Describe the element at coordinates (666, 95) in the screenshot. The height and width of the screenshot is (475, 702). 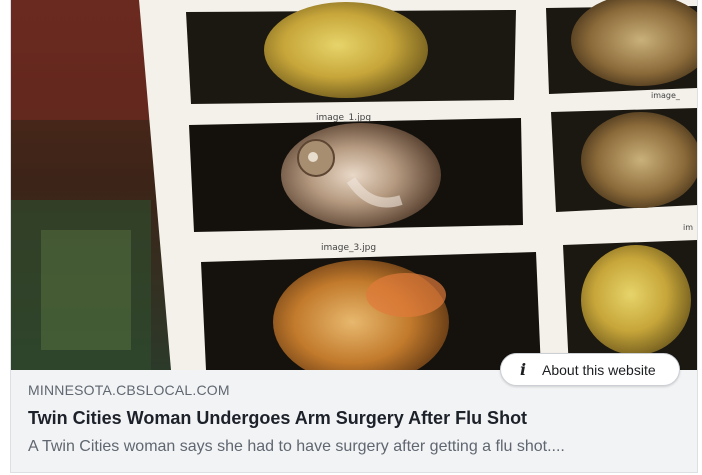
I see `image-label-partial: image_` at that location.